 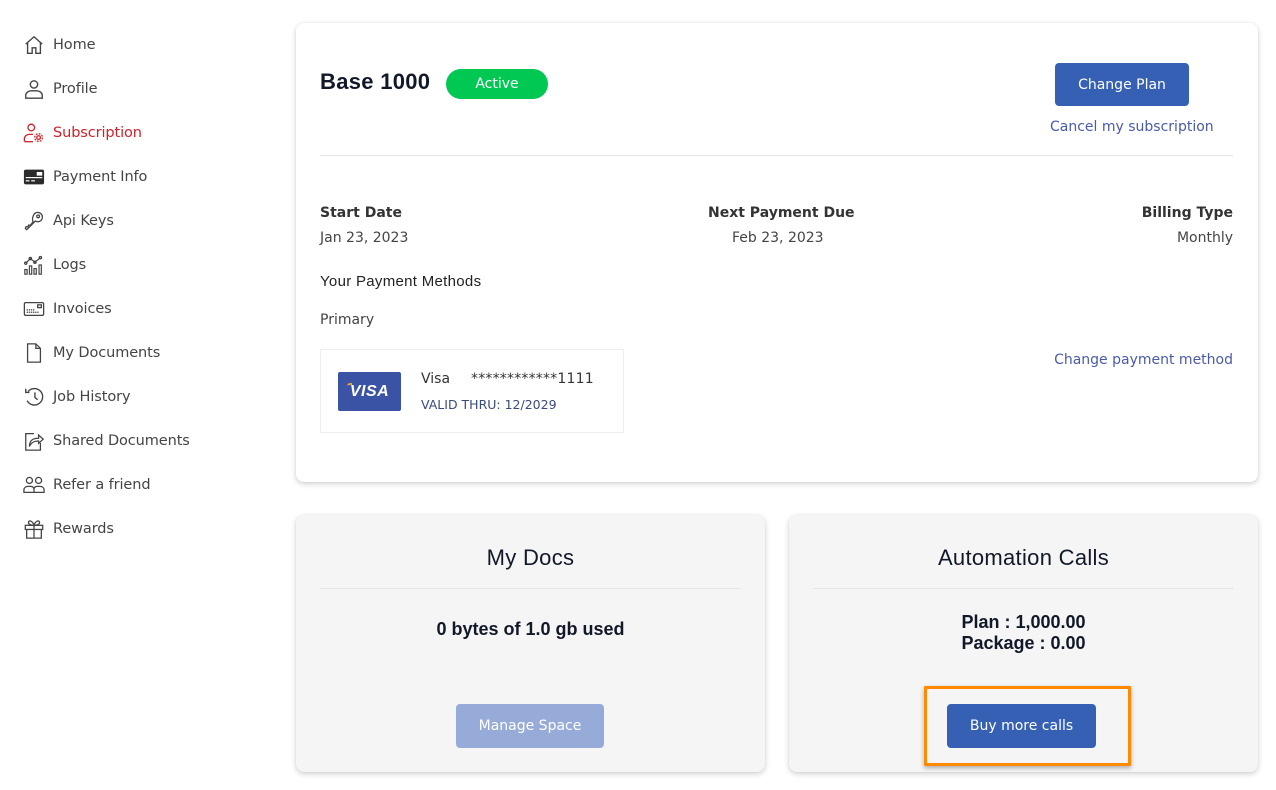 I want to click on sidebar-item-label: Rewards, so click(x=83, y=529).